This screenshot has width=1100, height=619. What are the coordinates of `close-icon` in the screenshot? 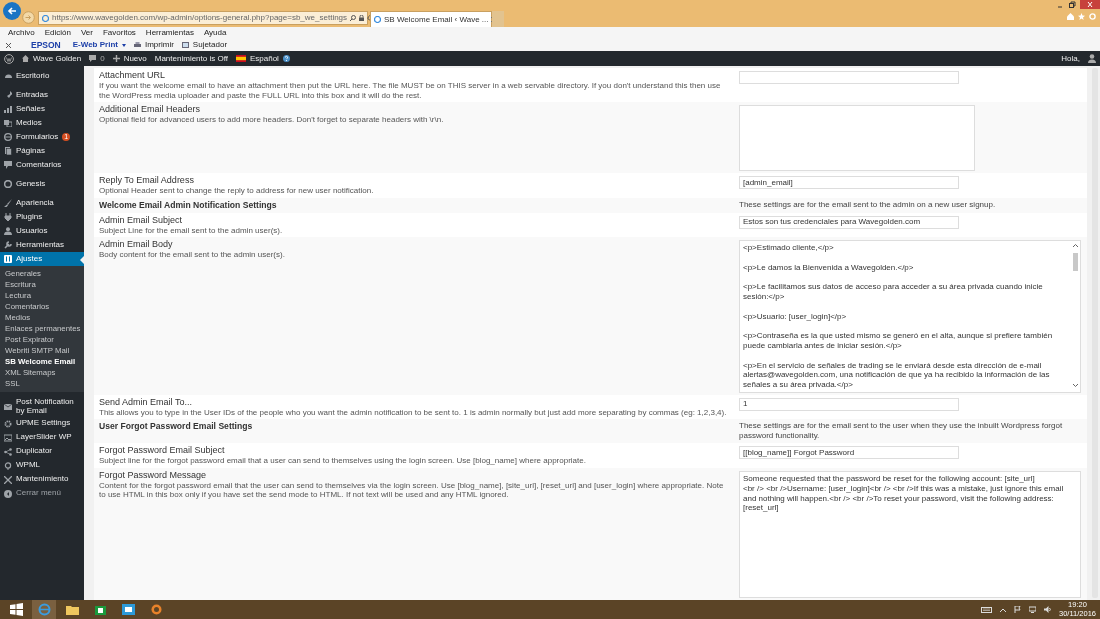 It's located at (8, 45).